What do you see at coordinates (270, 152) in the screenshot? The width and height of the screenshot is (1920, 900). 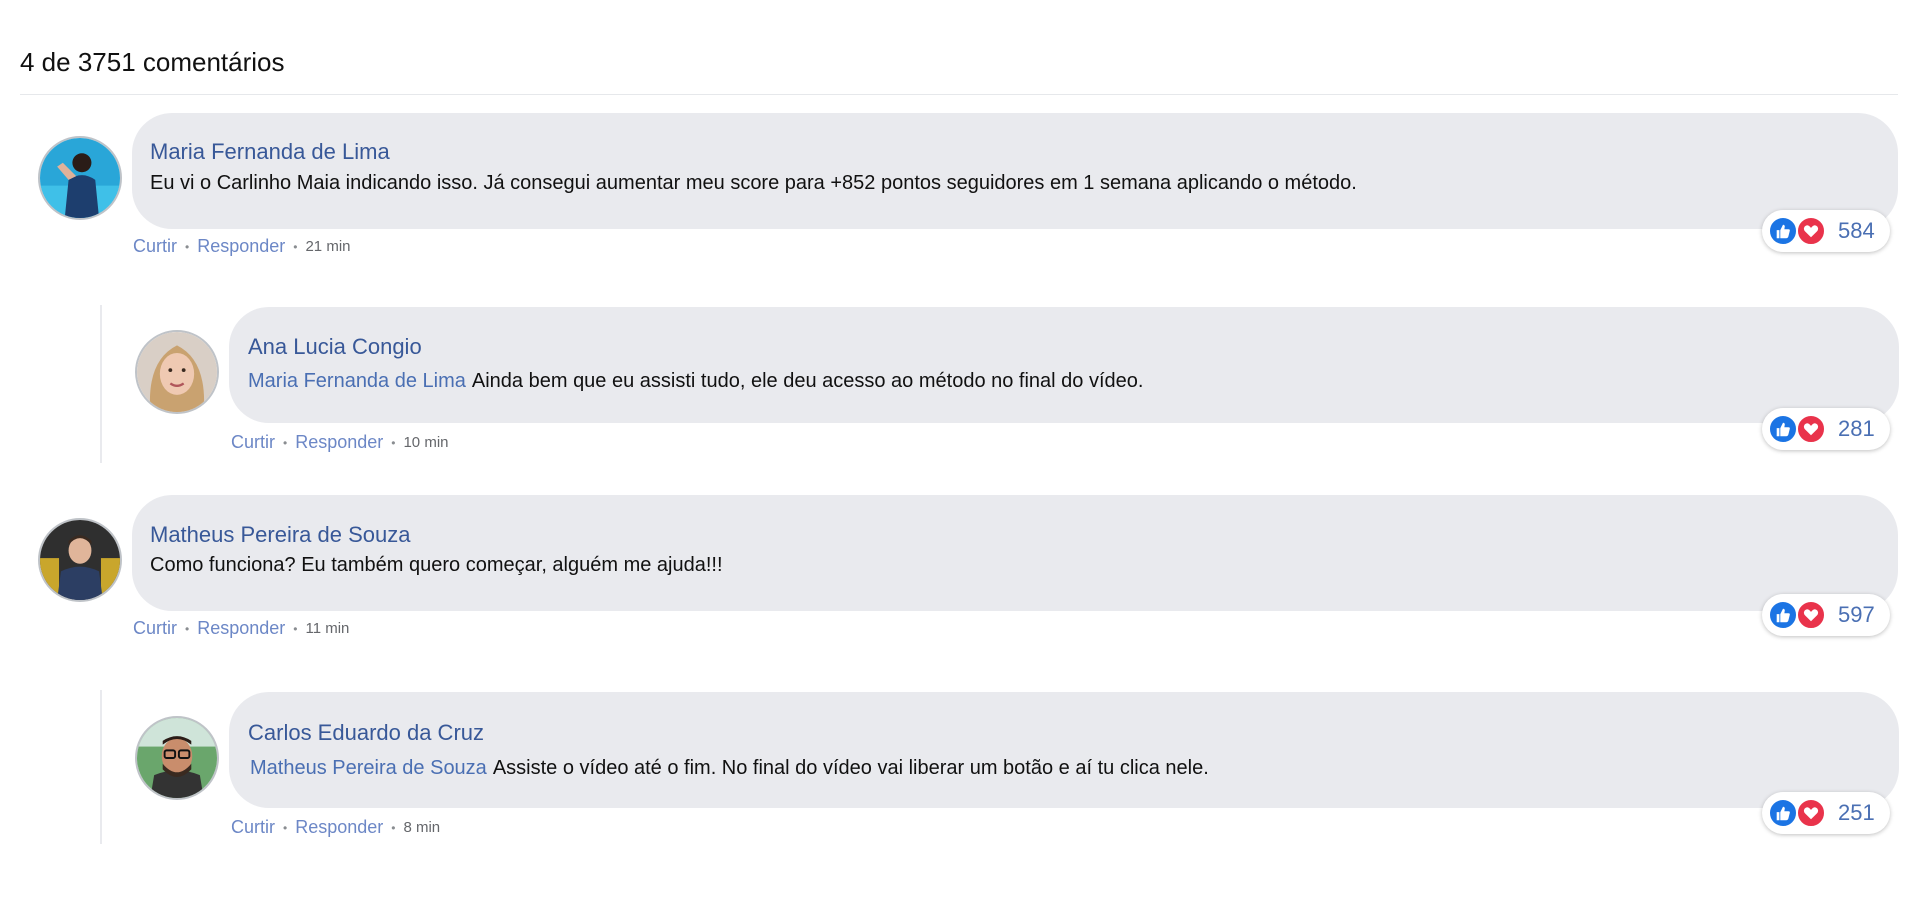 I see `comment-author: Maria Fernanda de Lima` at bounding box center [270, 152].